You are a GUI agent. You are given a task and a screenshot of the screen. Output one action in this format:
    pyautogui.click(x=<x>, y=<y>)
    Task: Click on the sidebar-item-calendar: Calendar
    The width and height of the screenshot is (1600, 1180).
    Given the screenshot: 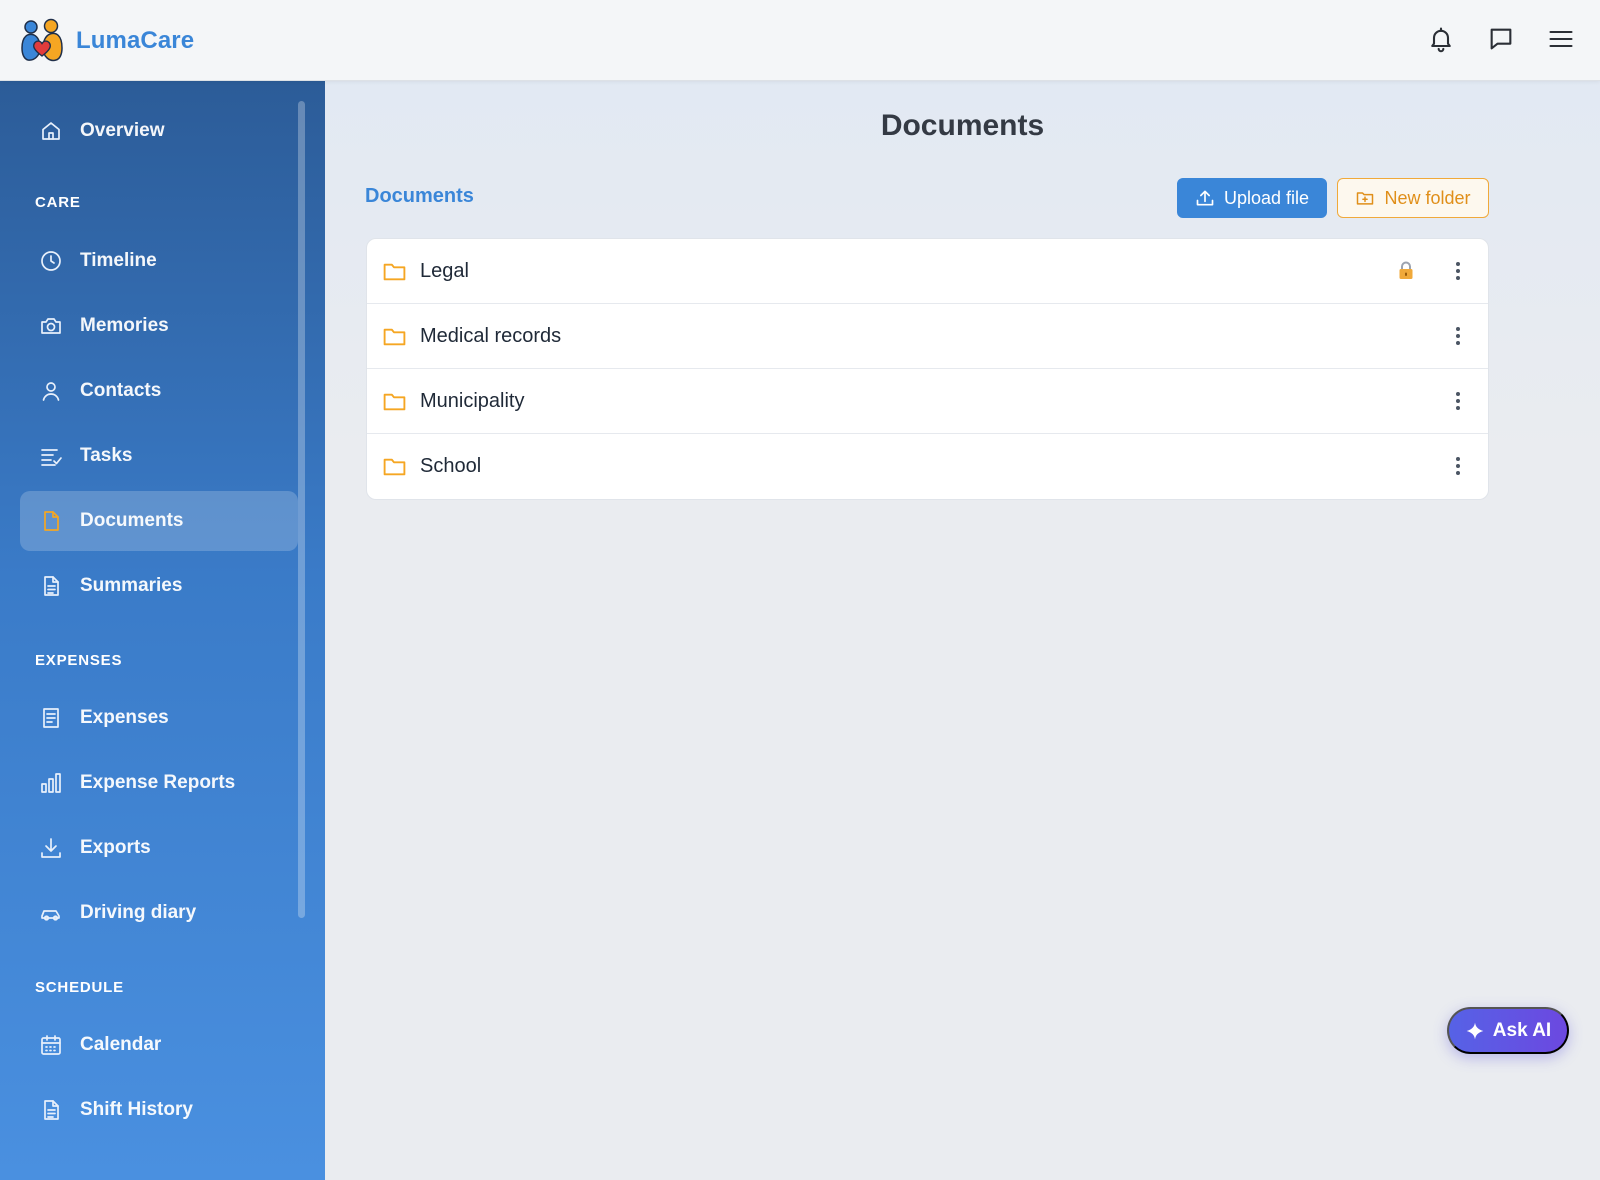 What is the action you would take?
    pyautogui.click(x=159, y=1045)
    